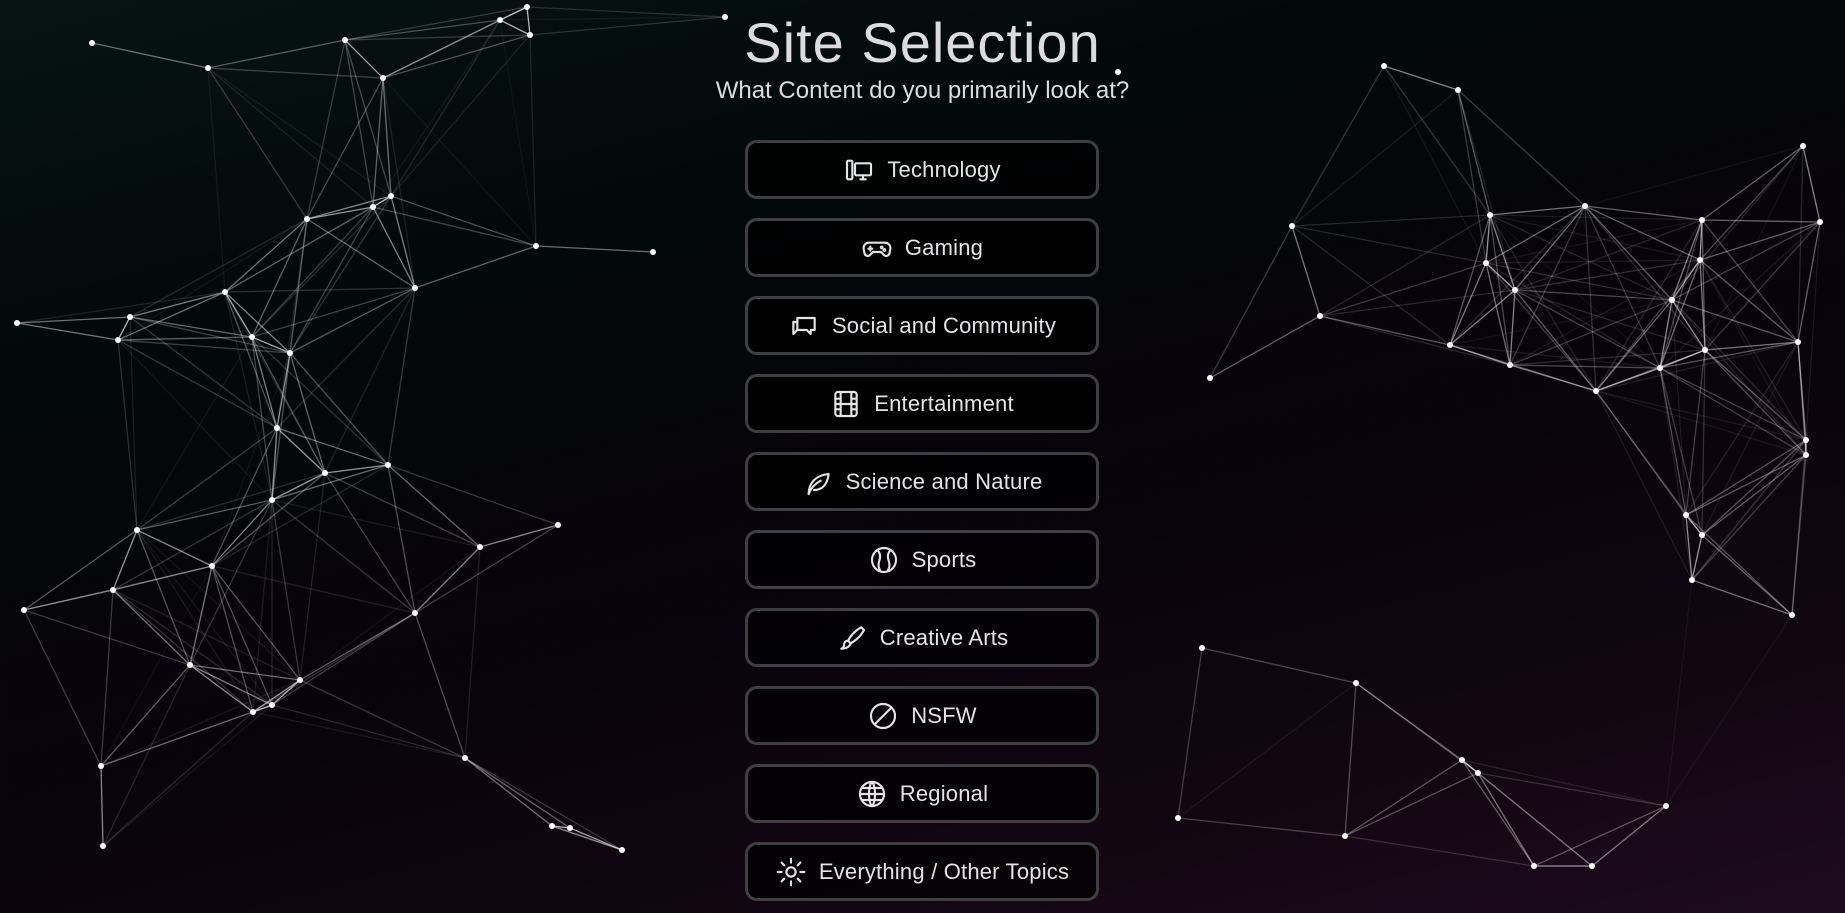 This screenshot has width=1845, height=913. I want to click on category-label: Gaming, so click(944, 247).